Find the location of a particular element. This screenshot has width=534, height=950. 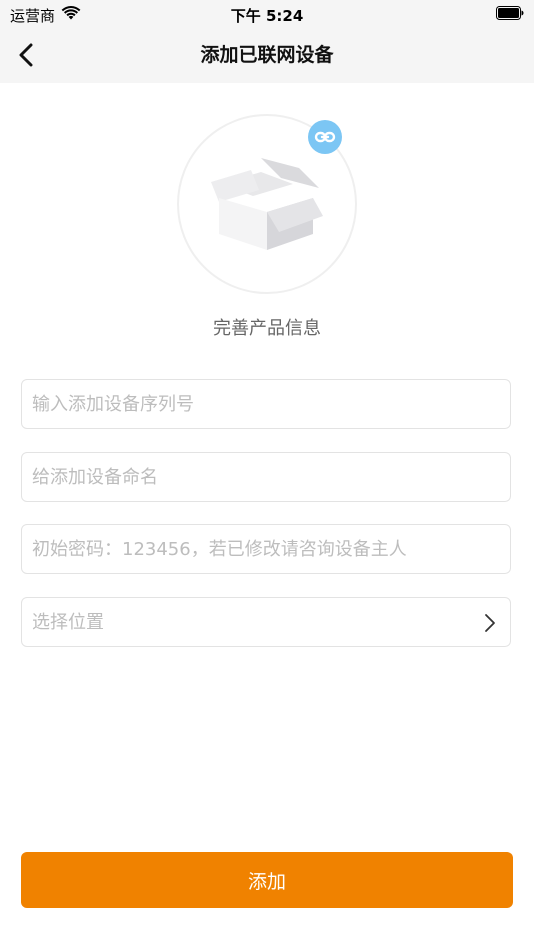

status-bar: 运营商 下午 5:24 is located at coordinates (267, 15).